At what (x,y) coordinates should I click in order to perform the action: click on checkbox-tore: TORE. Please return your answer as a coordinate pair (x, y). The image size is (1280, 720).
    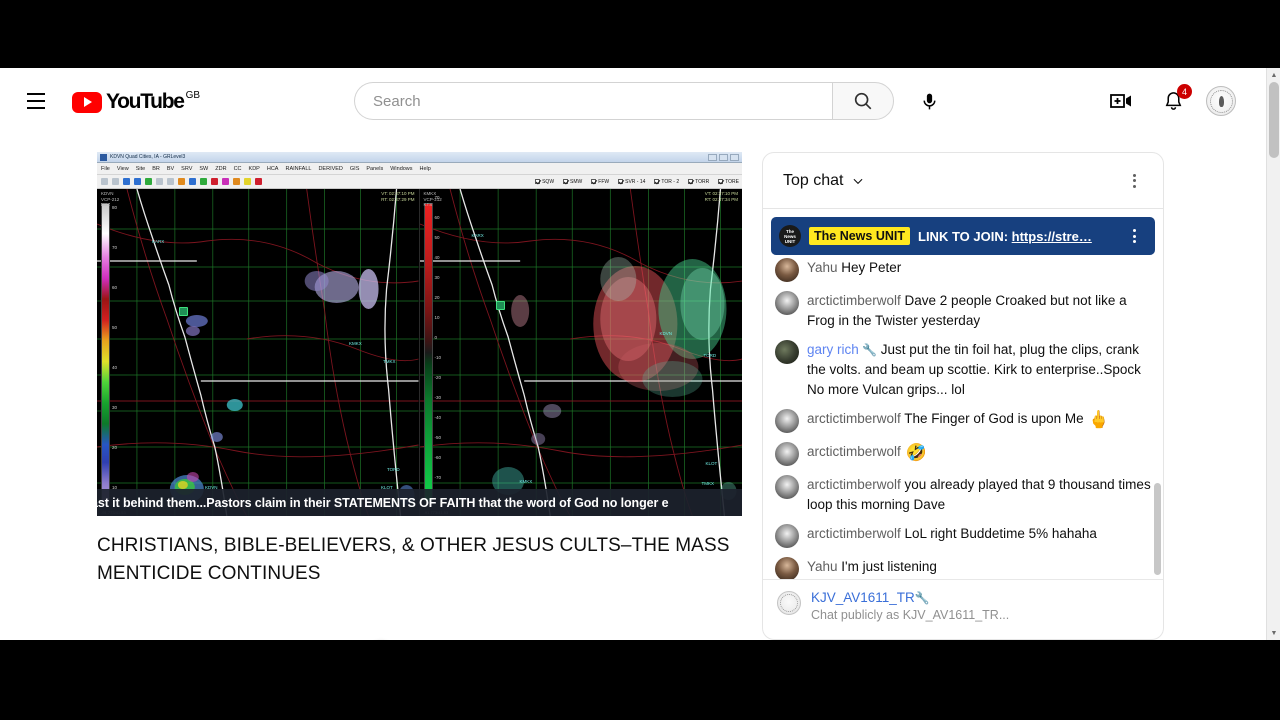
    Looking at the image, I should click on (728, 182).